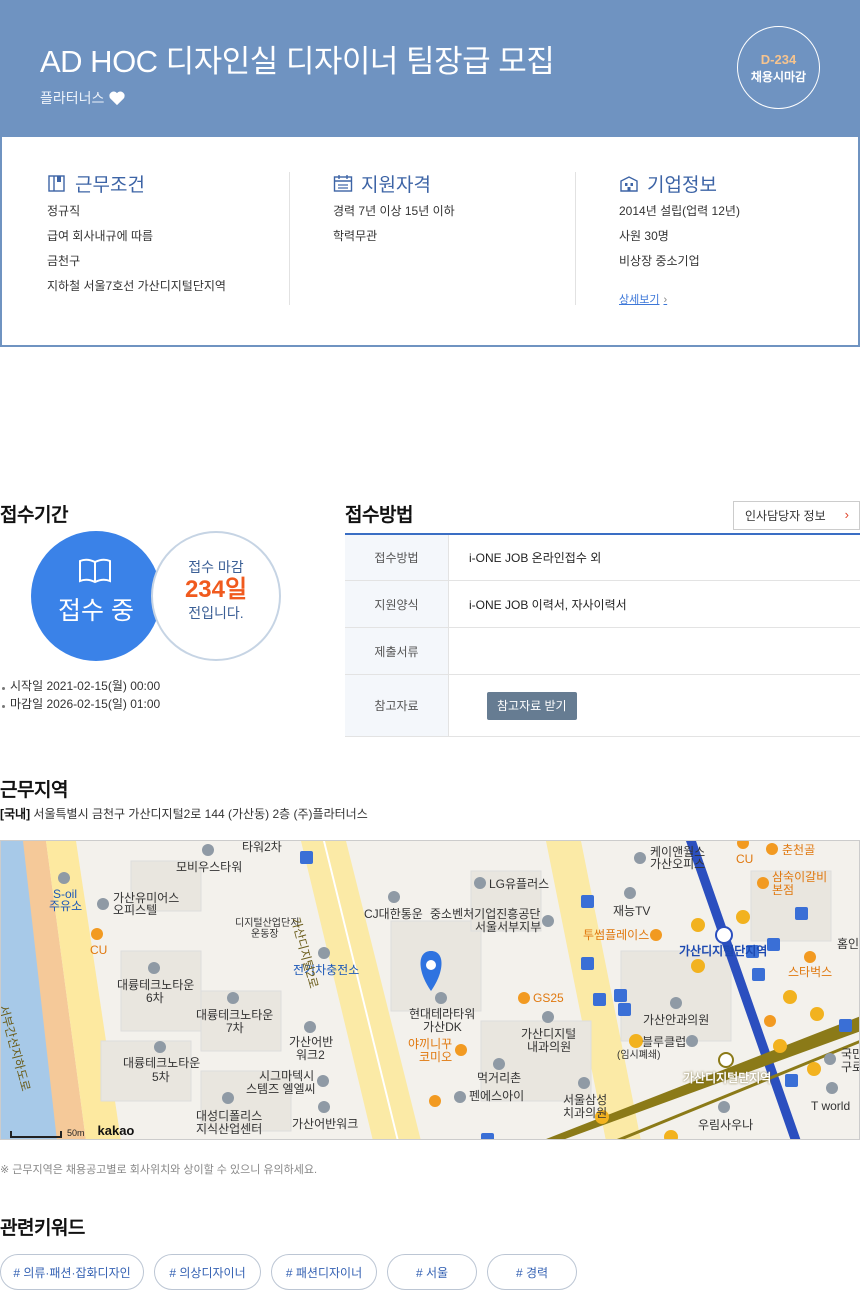 The image size is (860, 1291). Describe the element at coordinates (209, 867) in the screenshot. I see `map-label: 모비우스타워` at that location.